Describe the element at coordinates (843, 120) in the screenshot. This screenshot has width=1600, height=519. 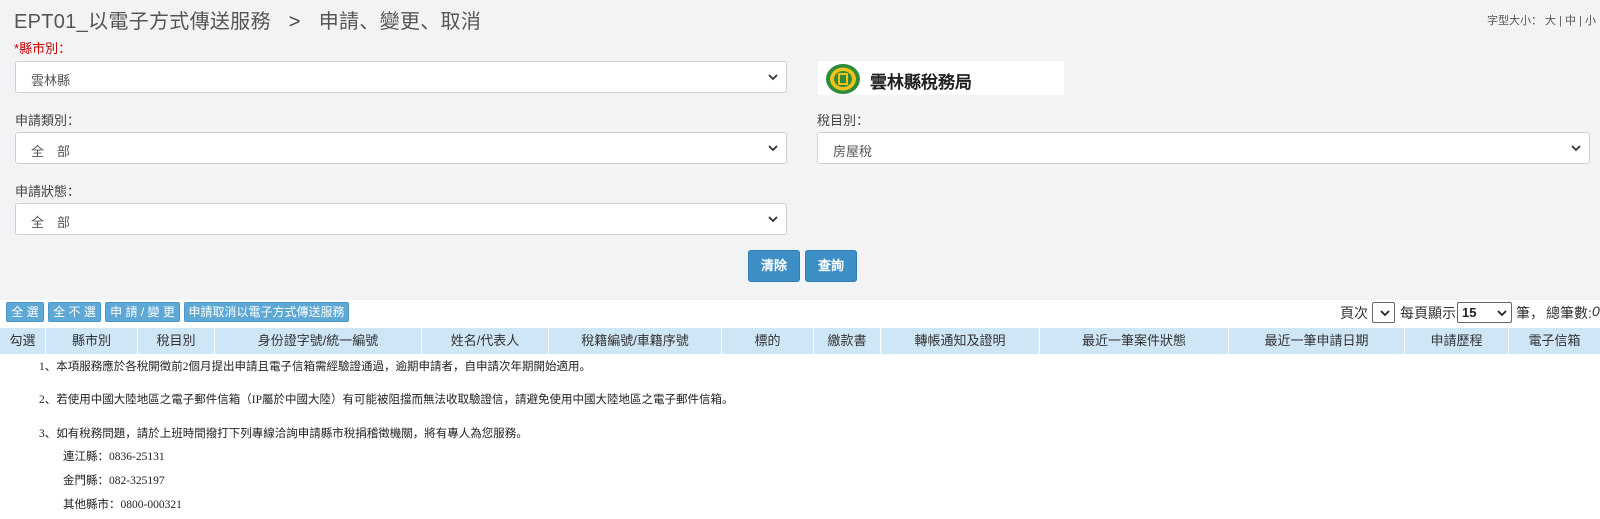
I see `tax-item-label: 稅目別：` at that location.